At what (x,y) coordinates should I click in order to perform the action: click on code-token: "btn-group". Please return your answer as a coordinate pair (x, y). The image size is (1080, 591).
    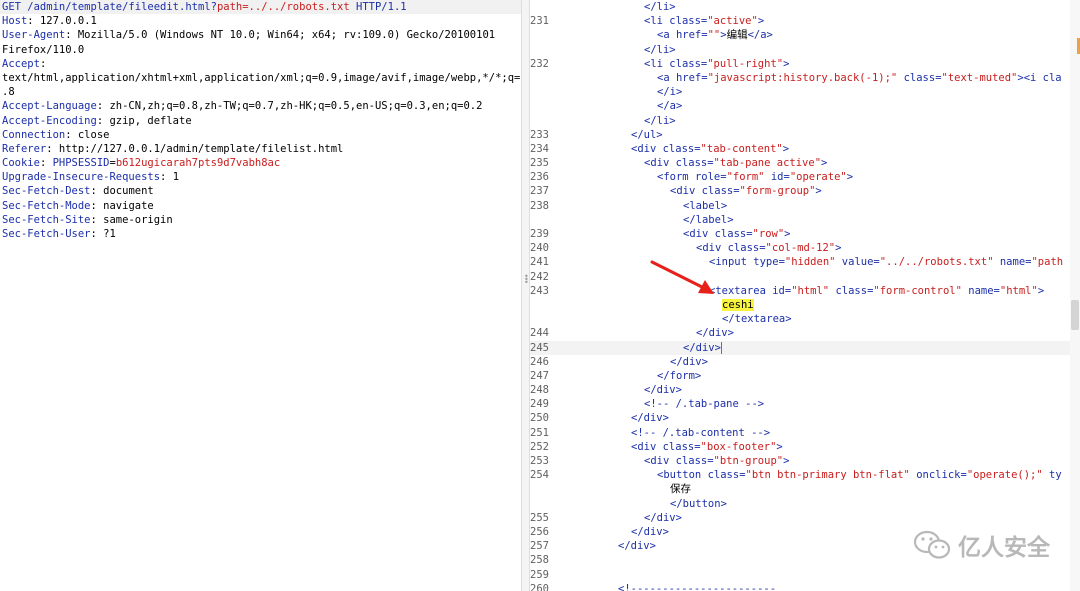
    Looking at the image, I should click on (748, 461).